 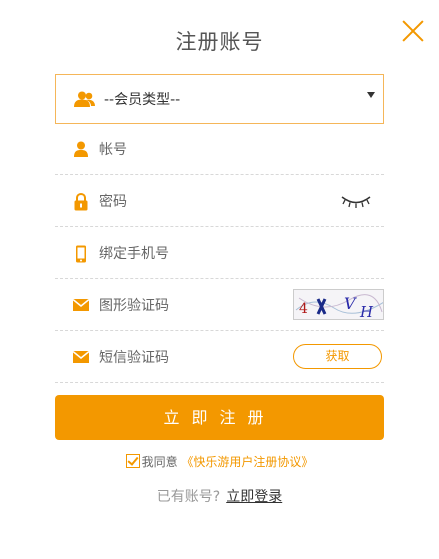 What do you see at coordinates (134, 254) in the screenshot?
I see `phone-placeholder: 绑定手机号` at bounding box center [134, 254].